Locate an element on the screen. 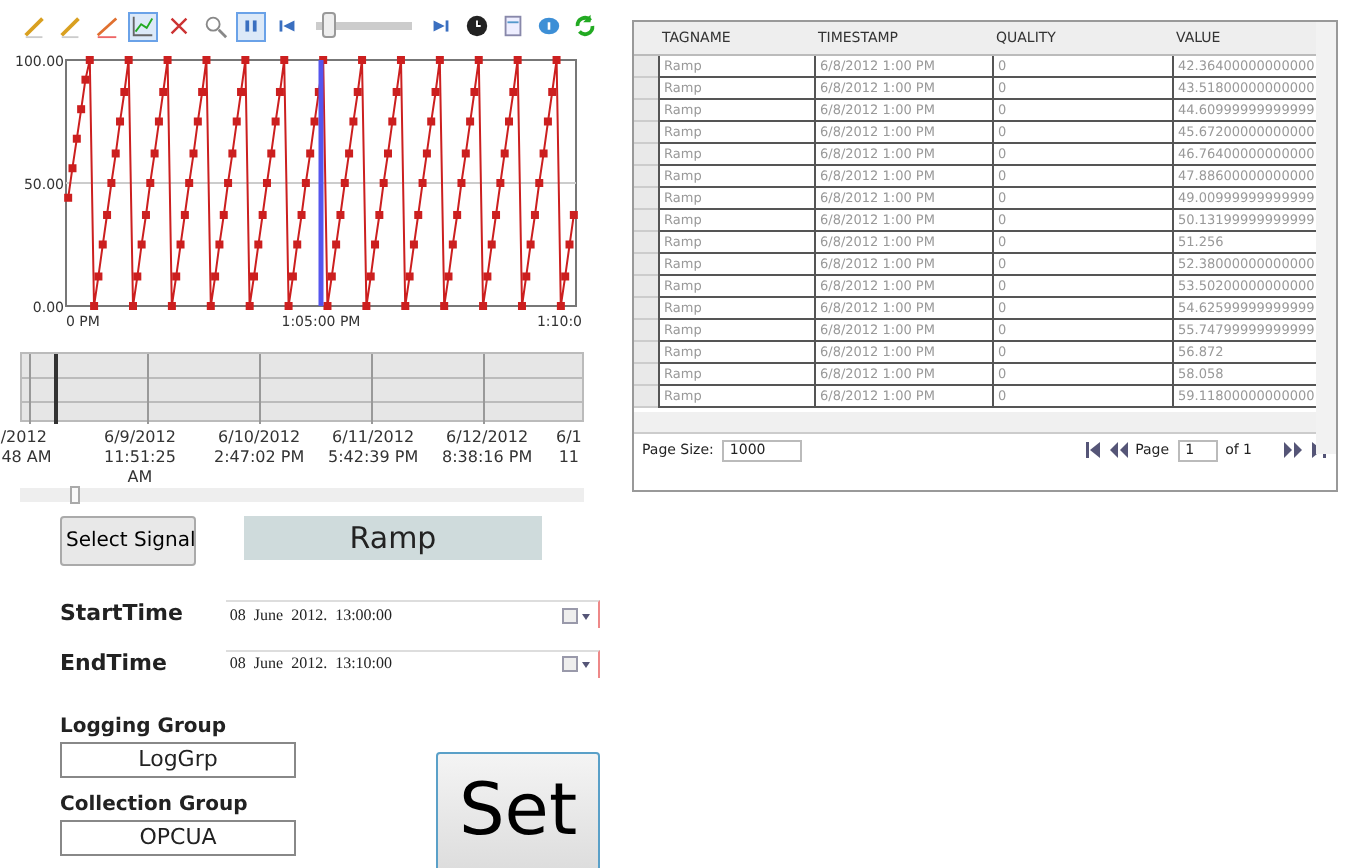 Image resolution: width=1354 pixels, height=868 pixels. next-page-icon is located at coordinates (1293, 450).